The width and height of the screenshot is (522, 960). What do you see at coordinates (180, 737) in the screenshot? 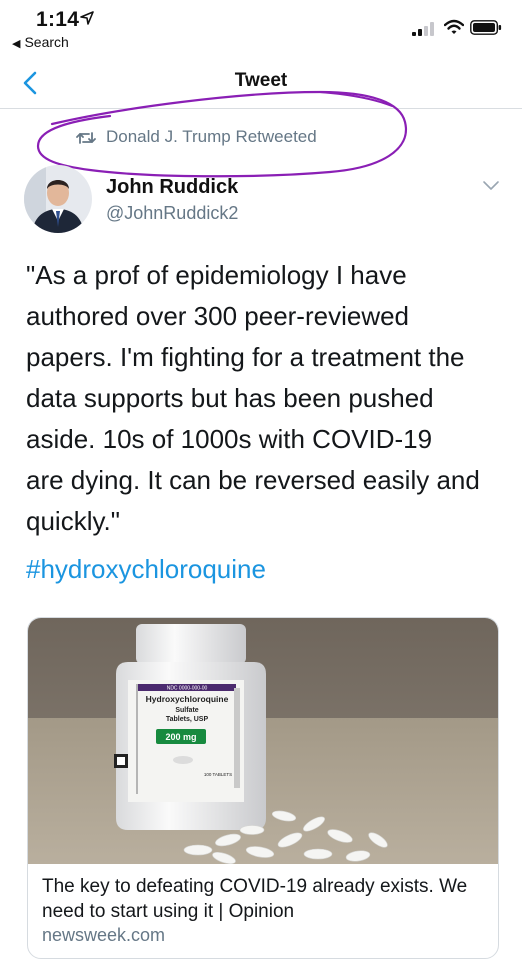
I see `bottle-dose: 200 mg` at bounding box center [180, 737].